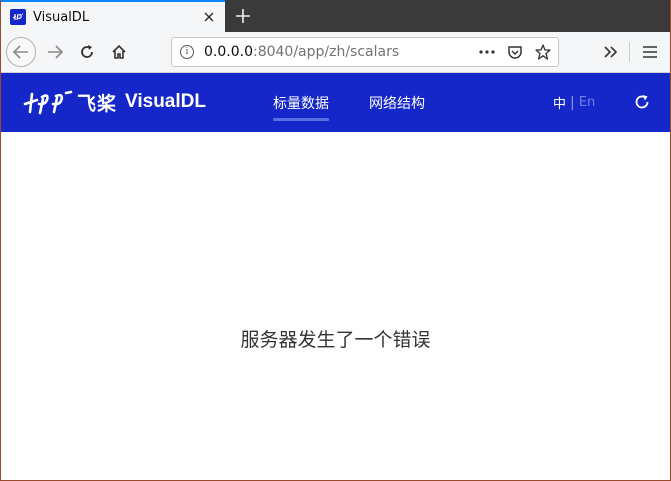 This screenshot has width=671, height=481. What do you see at coordinates (543, 52) in the screenshot?
I see `star-icon` at bounding box center [543, 52].